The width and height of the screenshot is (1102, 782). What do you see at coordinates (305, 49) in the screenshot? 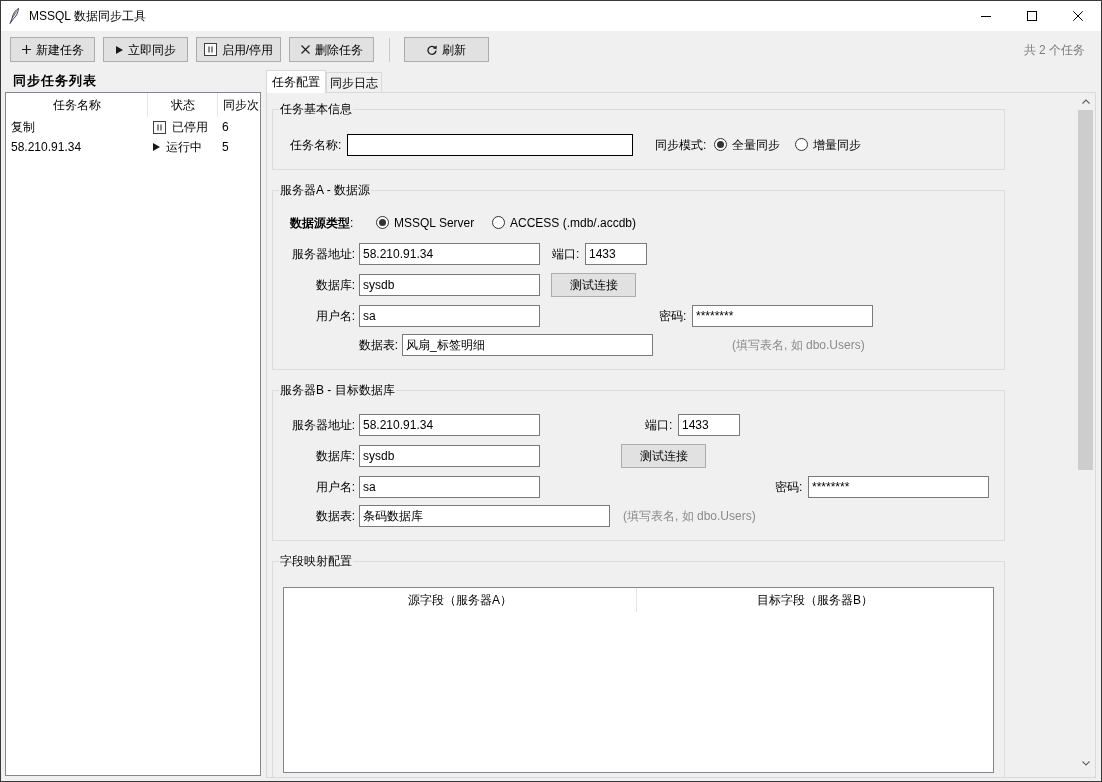
I see `cross-icon` at bounding box center [305, 49].